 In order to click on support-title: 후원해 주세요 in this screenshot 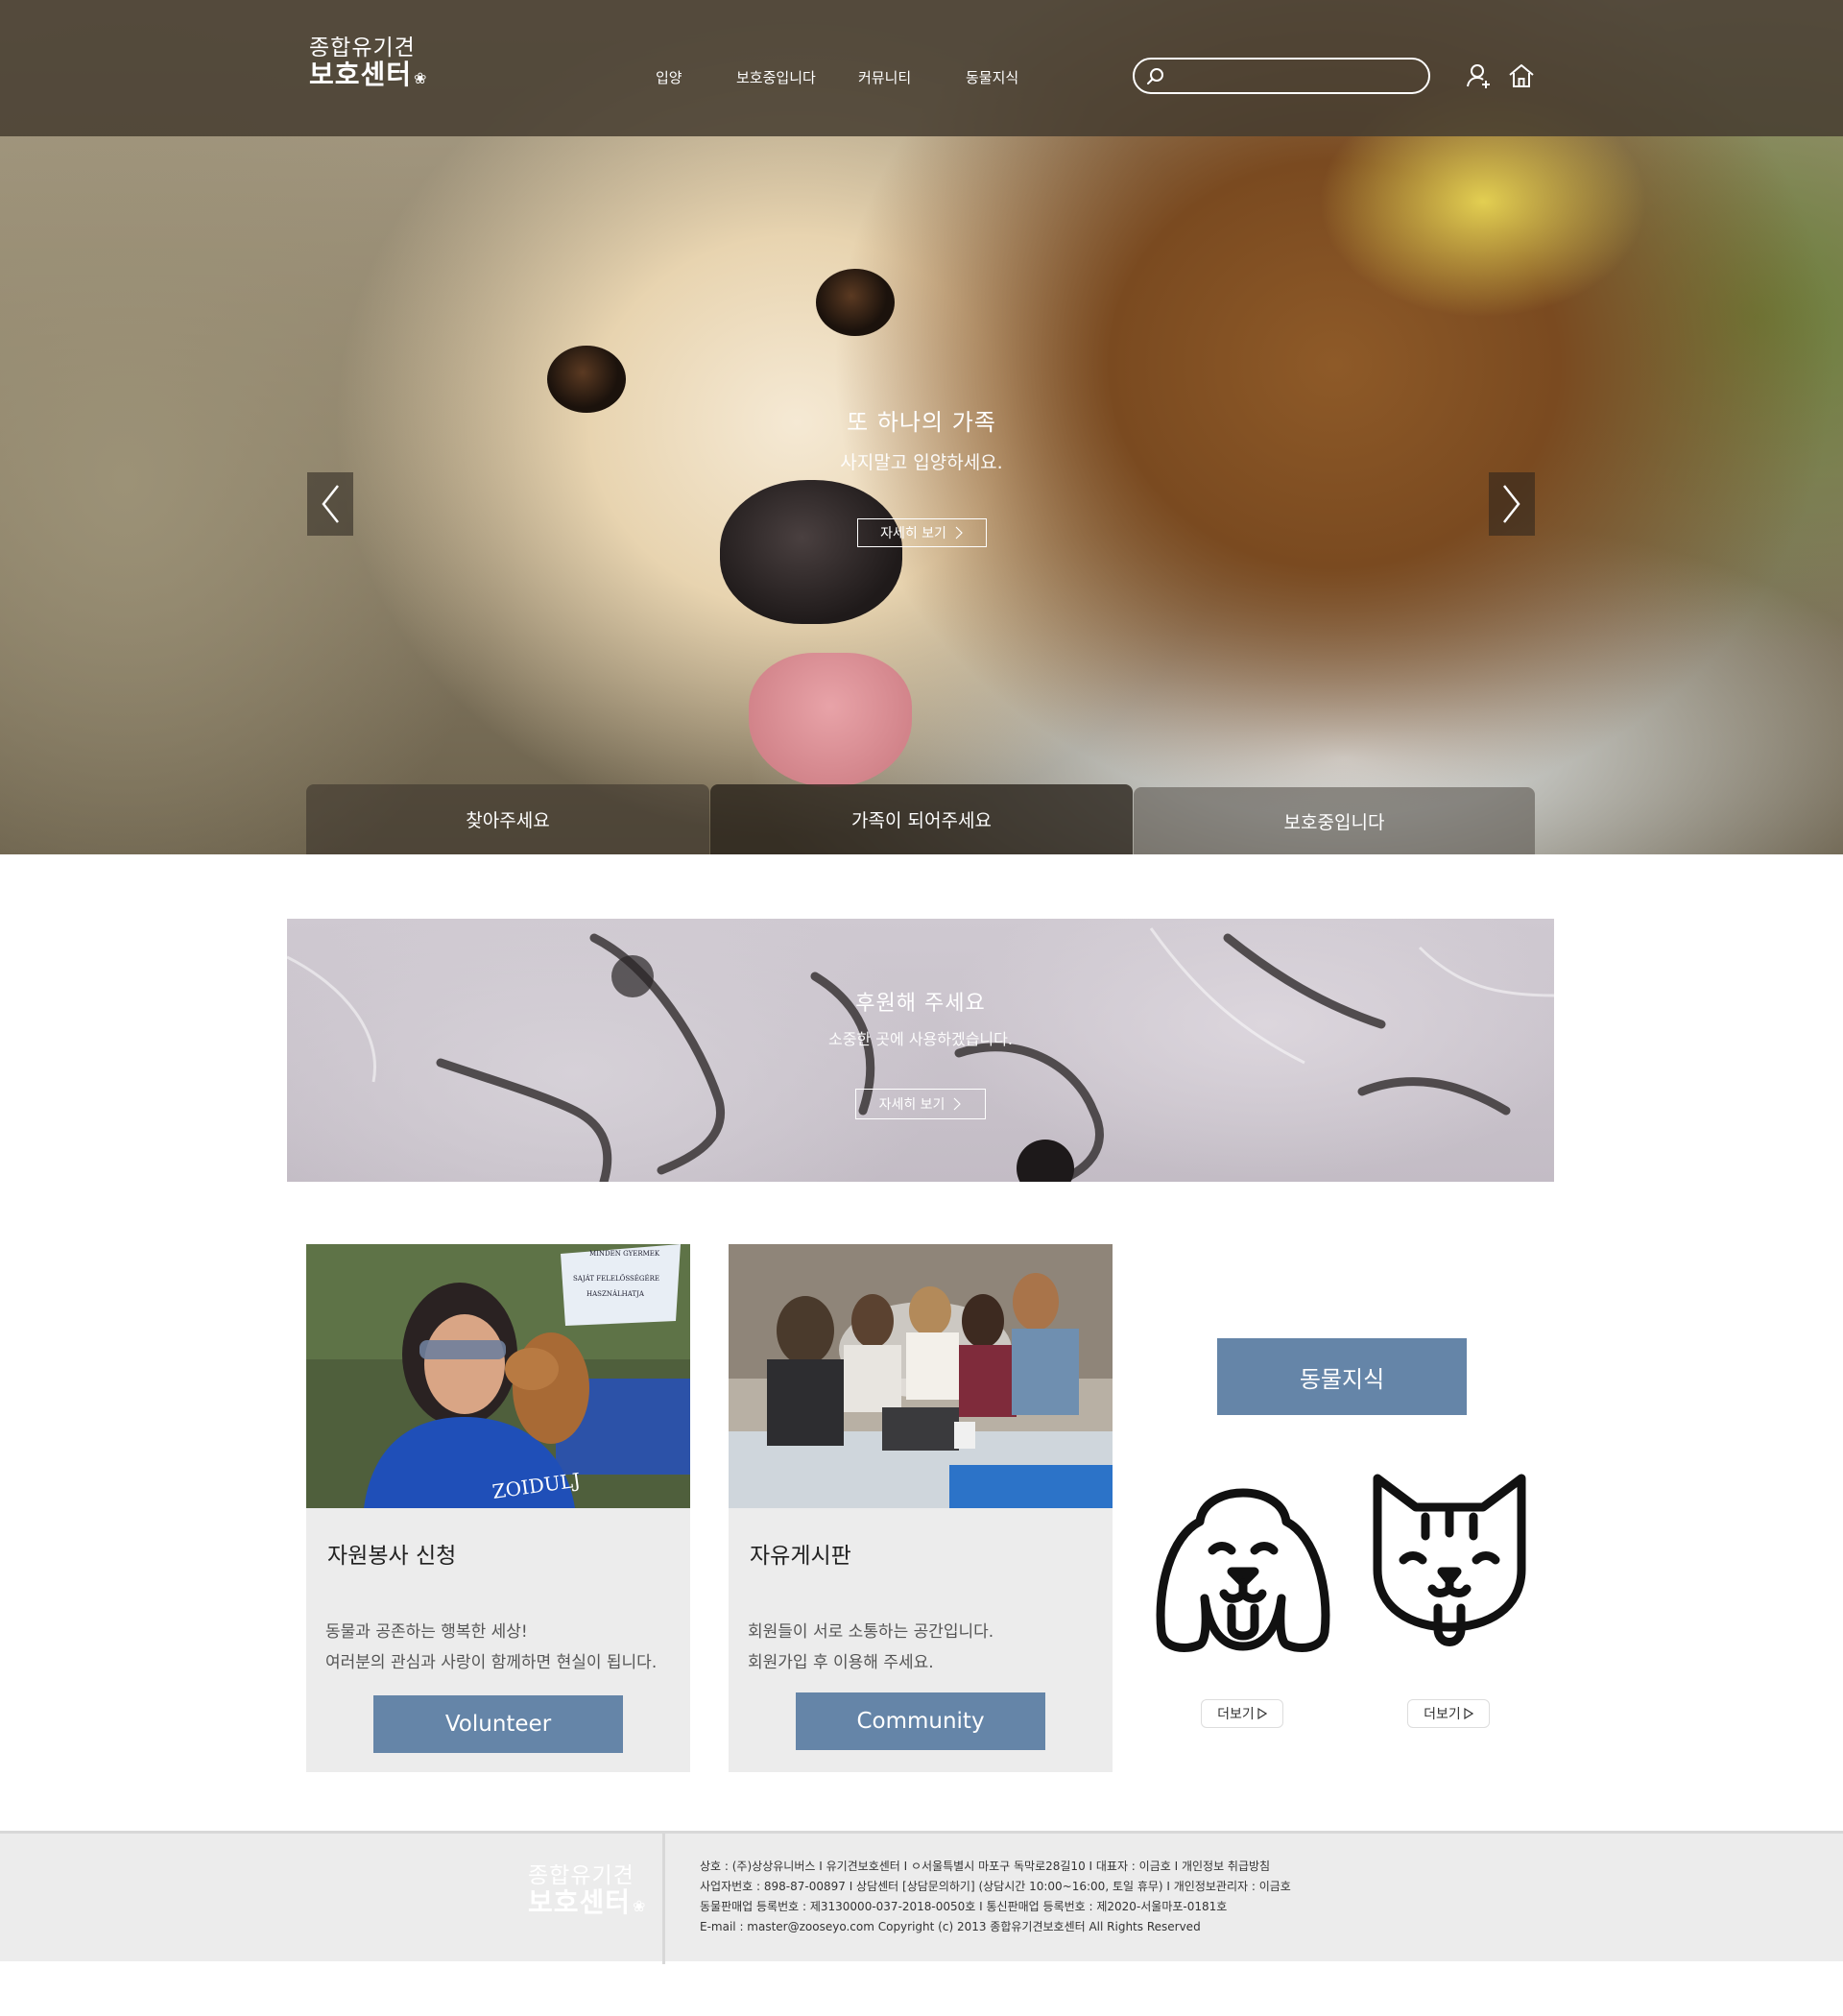, I will do `click(920, 1004)`.